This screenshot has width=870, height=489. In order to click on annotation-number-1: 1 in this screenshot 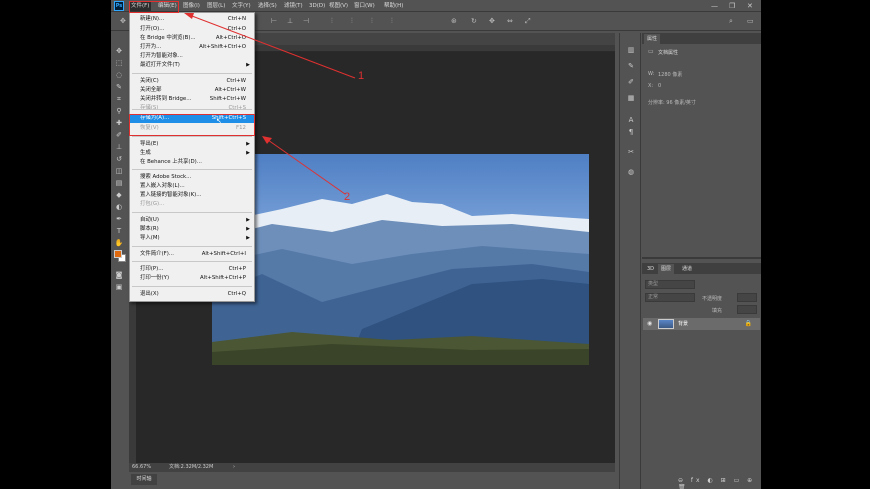, I will do `click(361, 76)`.